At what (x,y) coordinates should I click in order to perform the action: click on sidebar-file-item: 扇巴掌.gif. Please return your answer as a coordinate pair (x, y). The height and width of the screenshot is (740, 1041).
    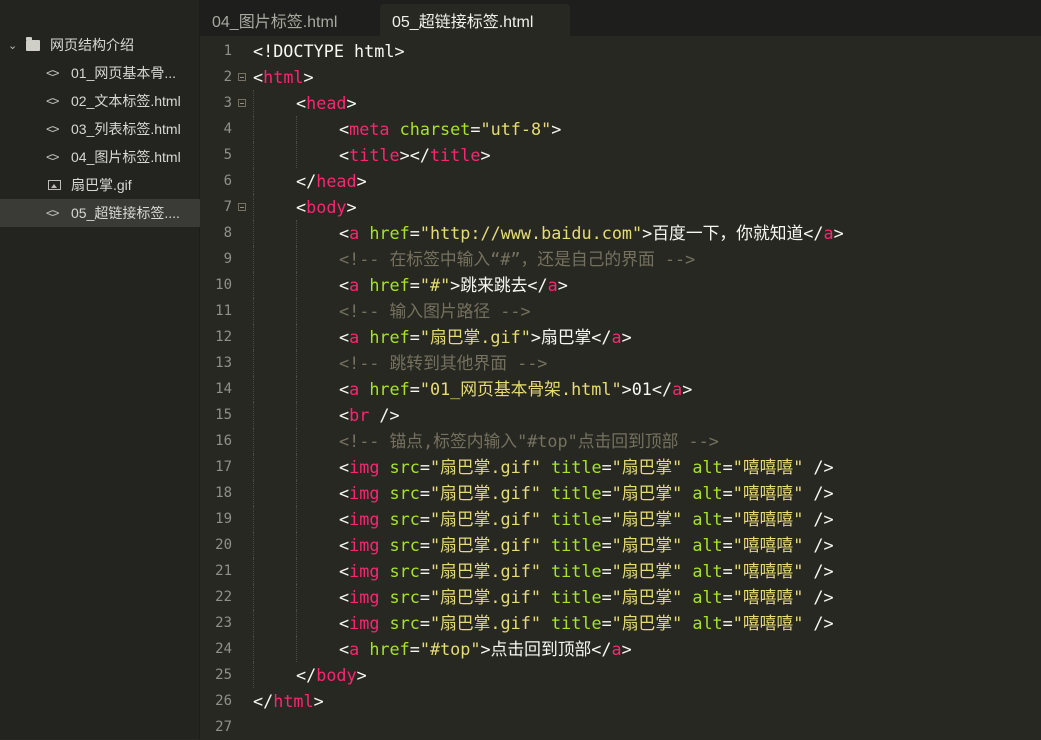
    Looking at the image, I should click on (100, 185).